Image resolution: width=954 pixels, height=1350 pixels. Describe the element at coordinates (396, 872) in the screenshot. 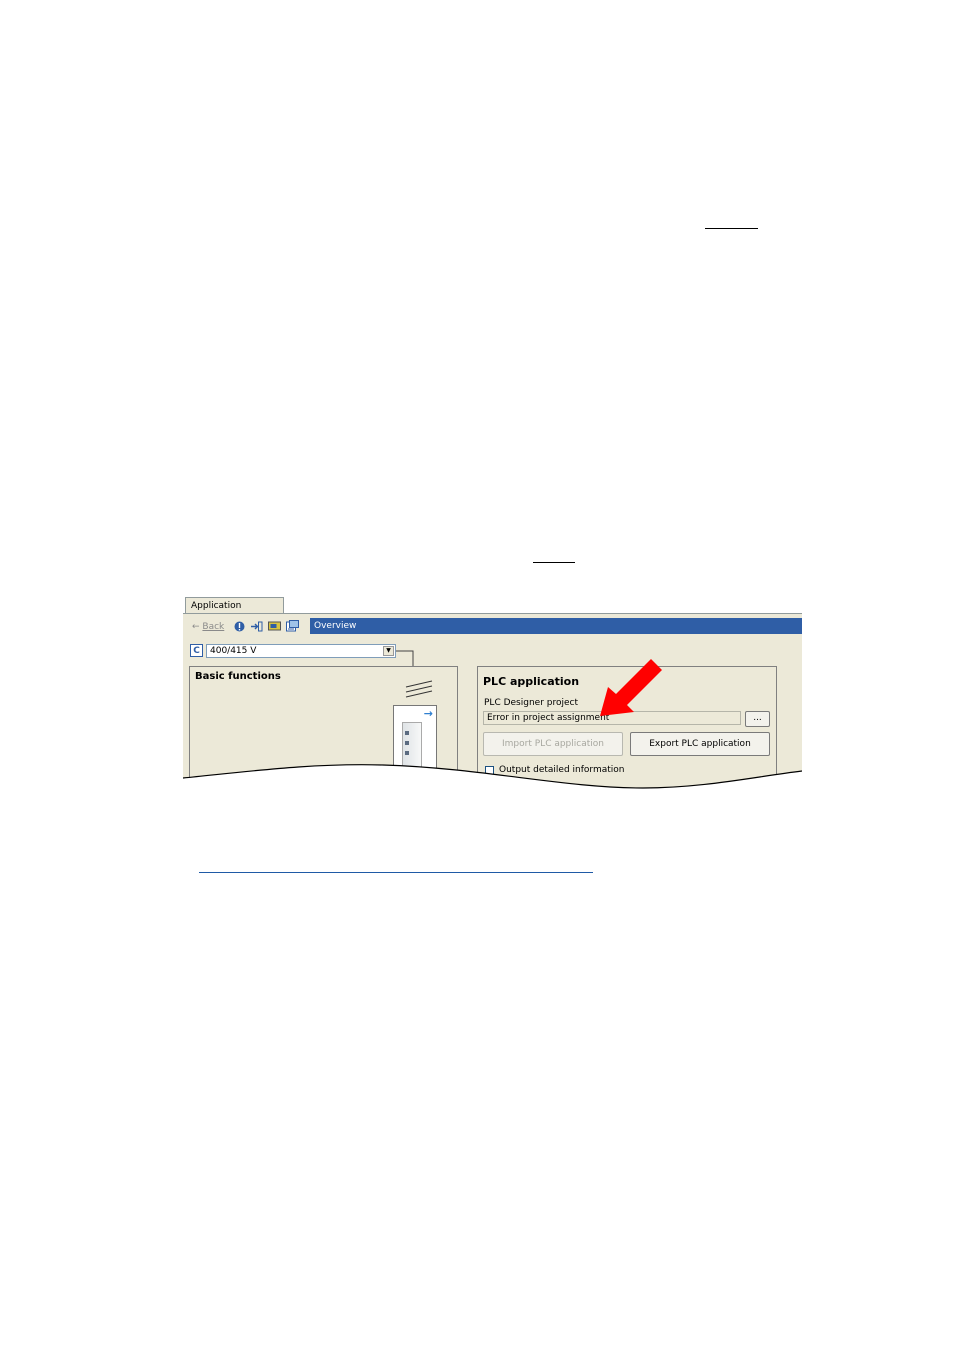

I see `link-underline` at that location.